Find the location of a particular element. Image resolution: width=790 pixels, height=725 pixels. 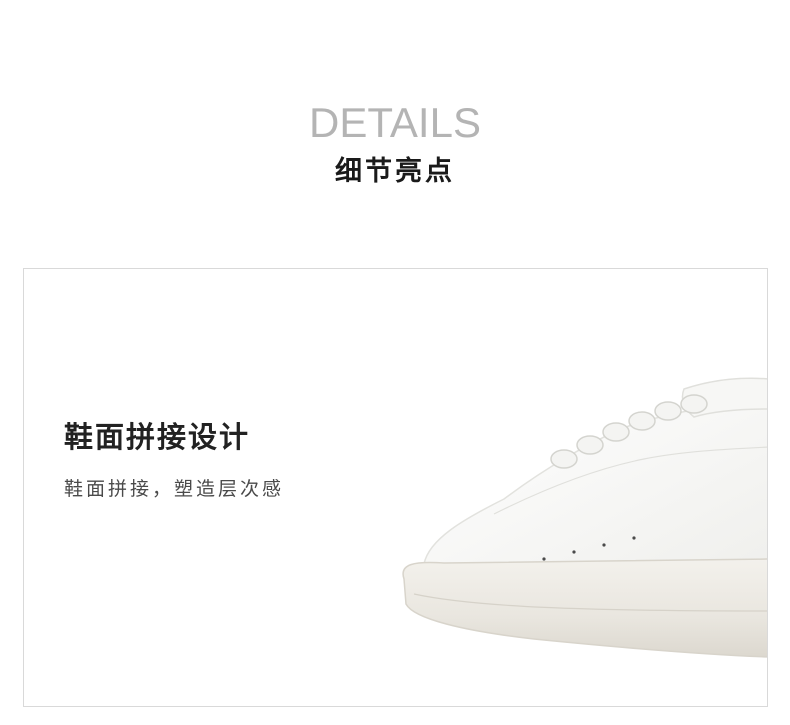

section-title-cn: 细节亮点 is located at coordinates (395, 171).